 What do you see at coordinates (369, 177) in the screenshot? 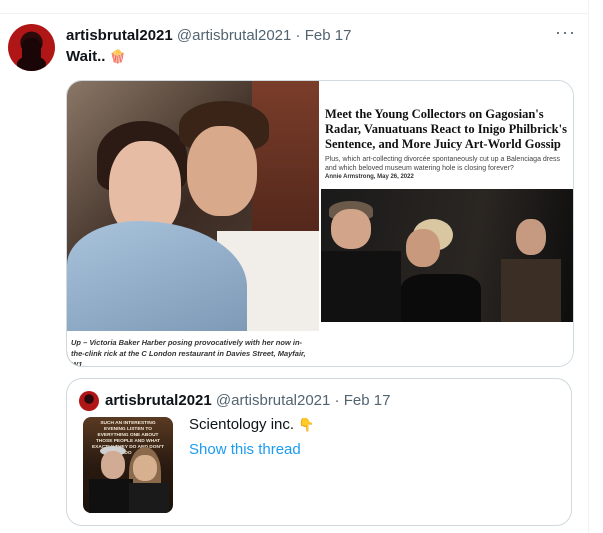
I see `article-author: Annie Armstrong, May 26, 2022` at bounding box center [369, 177].